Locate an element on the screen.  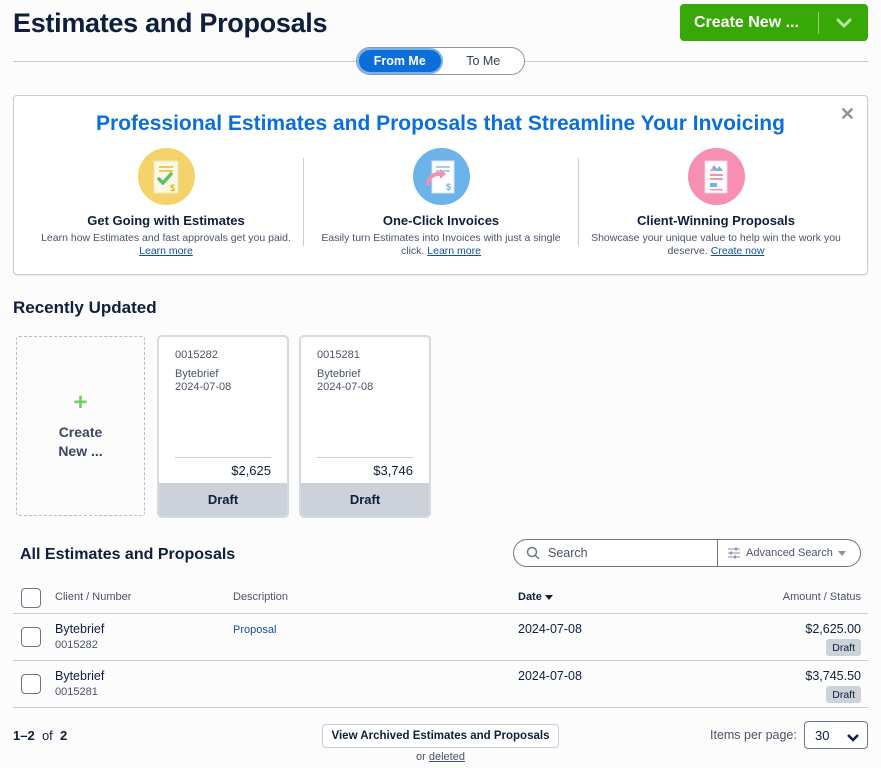
select-all-checkbox is located at coordinates (31, 598).